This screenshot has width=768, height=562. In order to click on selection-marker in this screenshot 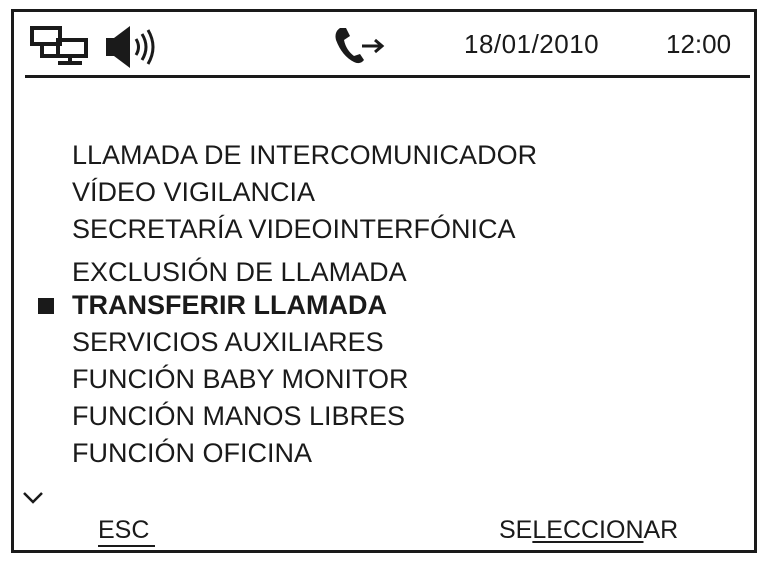, I will do `click(46, 306)`.